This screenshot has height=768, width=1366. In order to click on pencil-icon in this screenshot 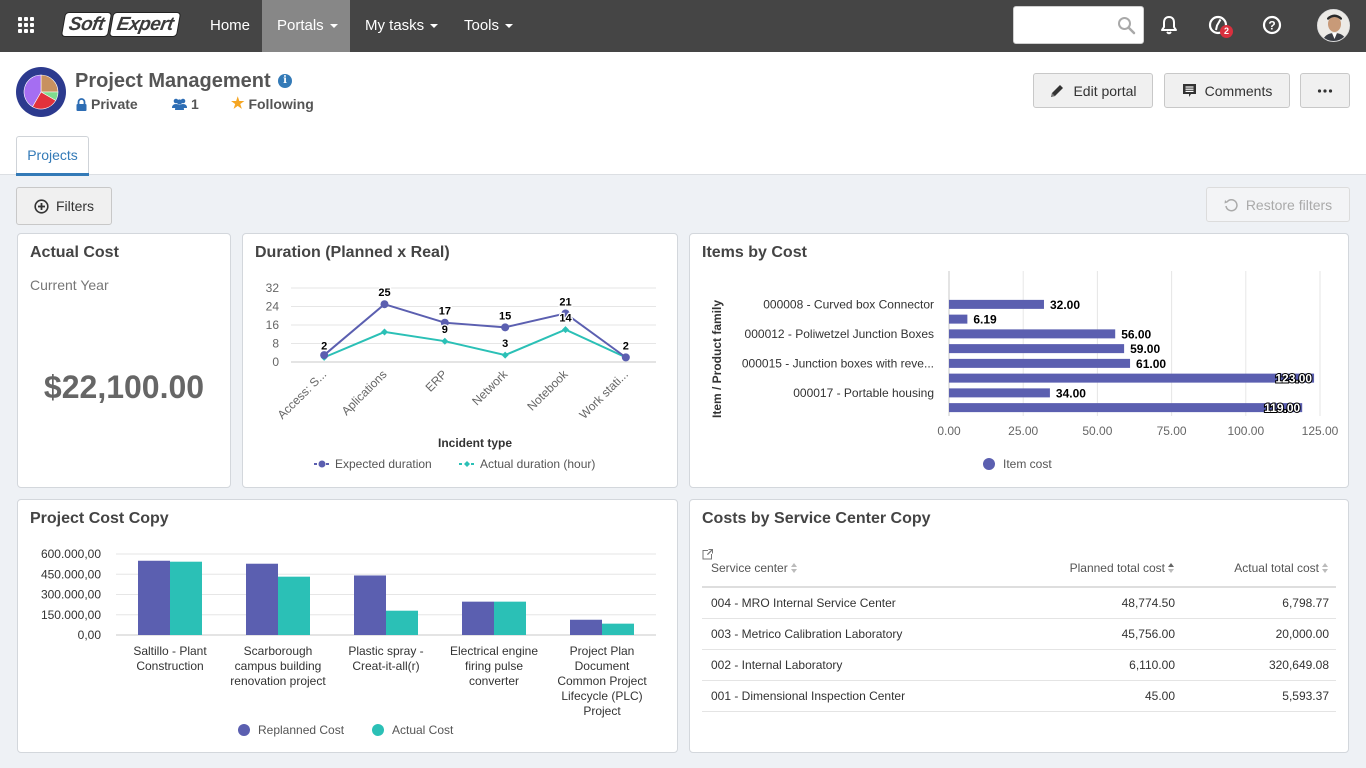, I will do `click(1057, 90)`.